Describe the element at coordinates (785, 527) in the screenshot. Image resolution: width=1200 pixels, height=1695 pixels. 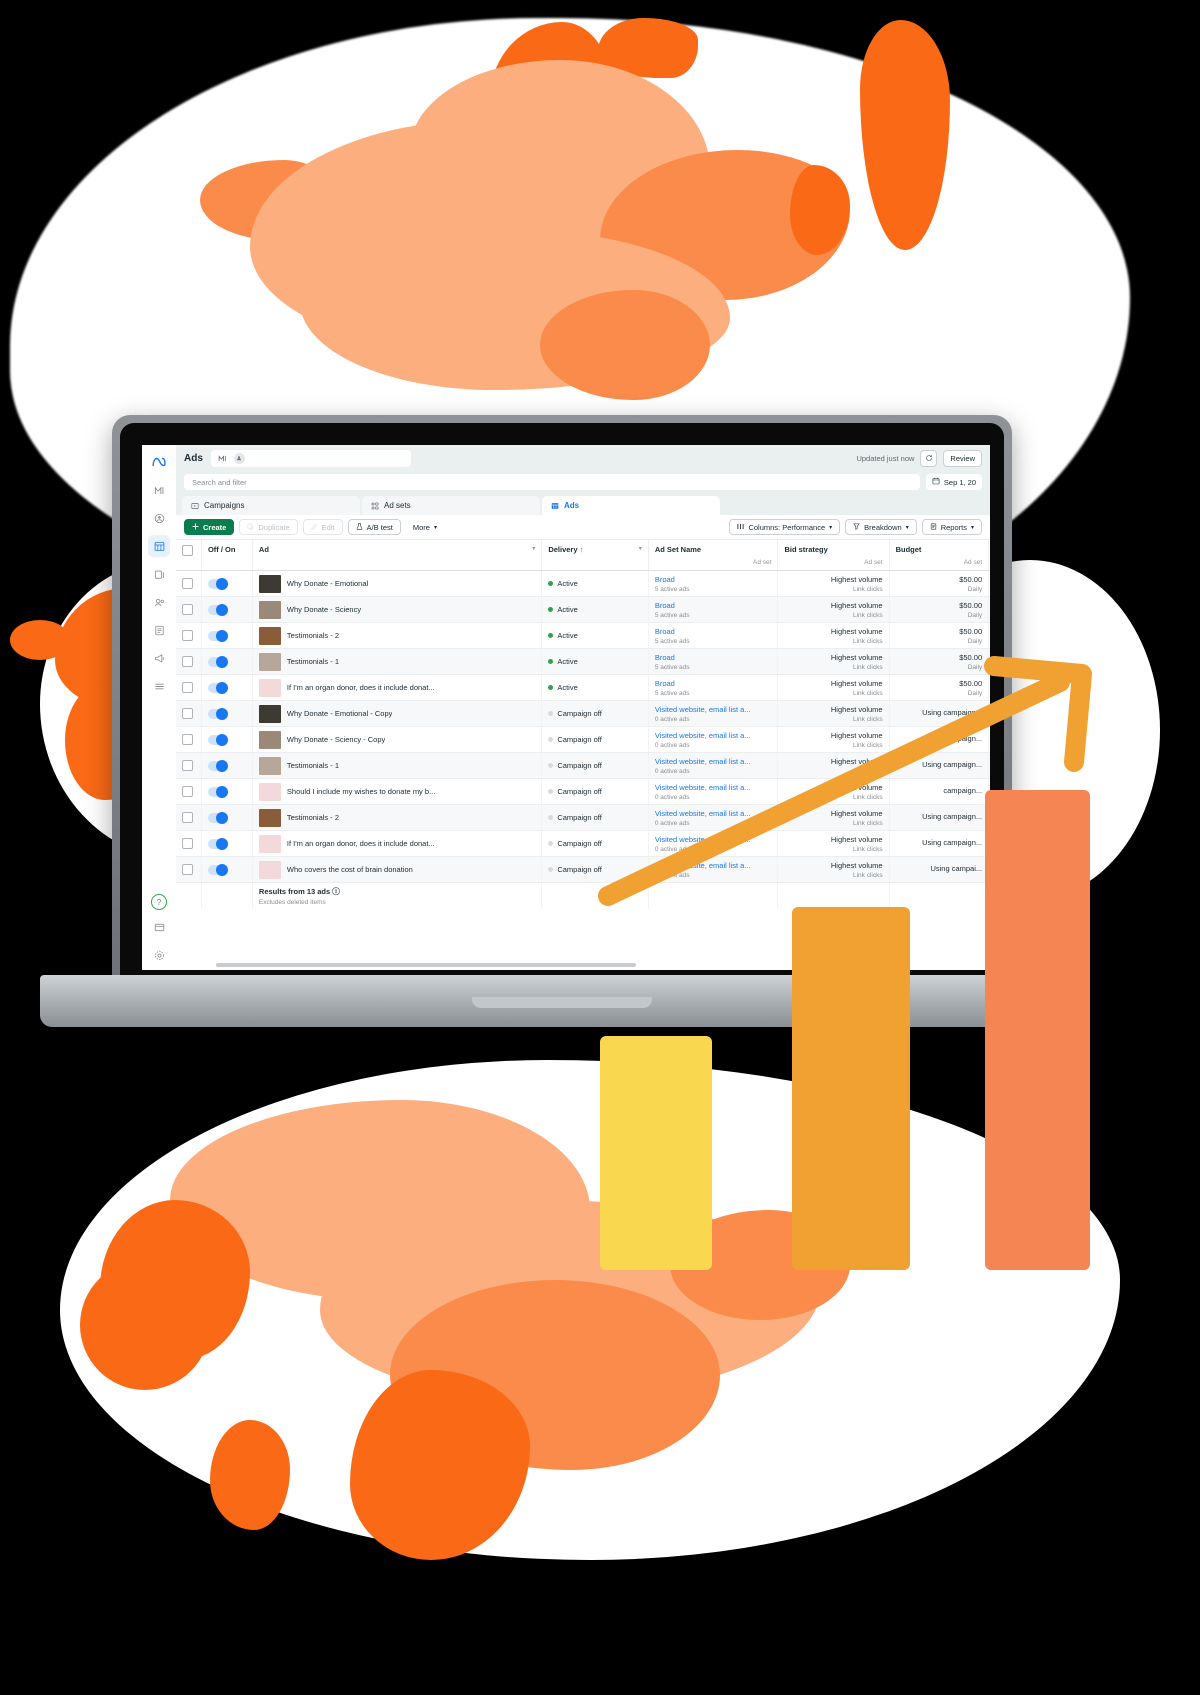
I see `columns-button: Columns: Performance ▾` at that location.